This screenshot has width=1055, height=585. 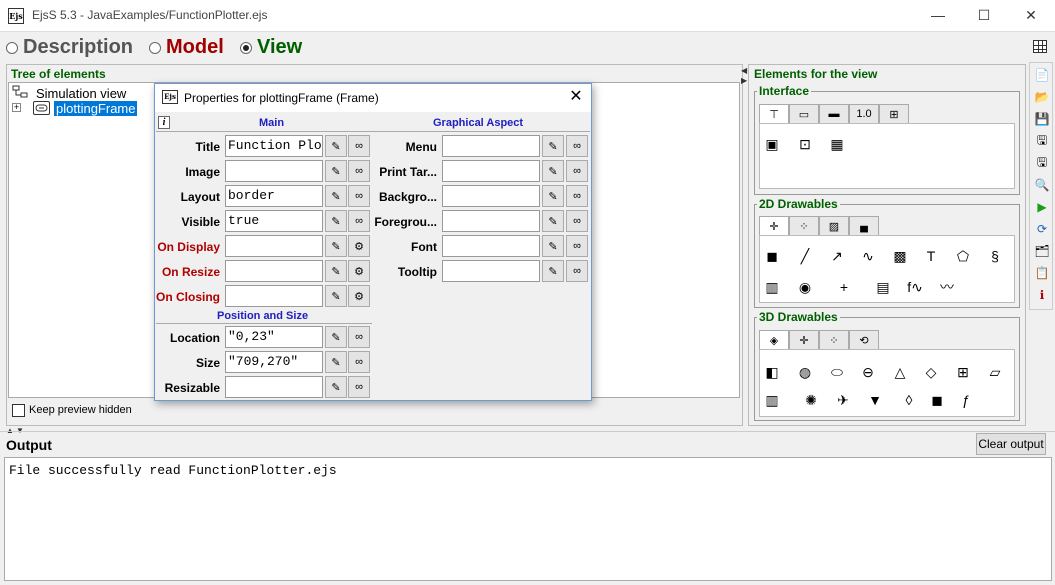 What do you see at coordinates (900, 372) in the screenshot?
I see `cone-icon: △` at bounding box center [900, 372].